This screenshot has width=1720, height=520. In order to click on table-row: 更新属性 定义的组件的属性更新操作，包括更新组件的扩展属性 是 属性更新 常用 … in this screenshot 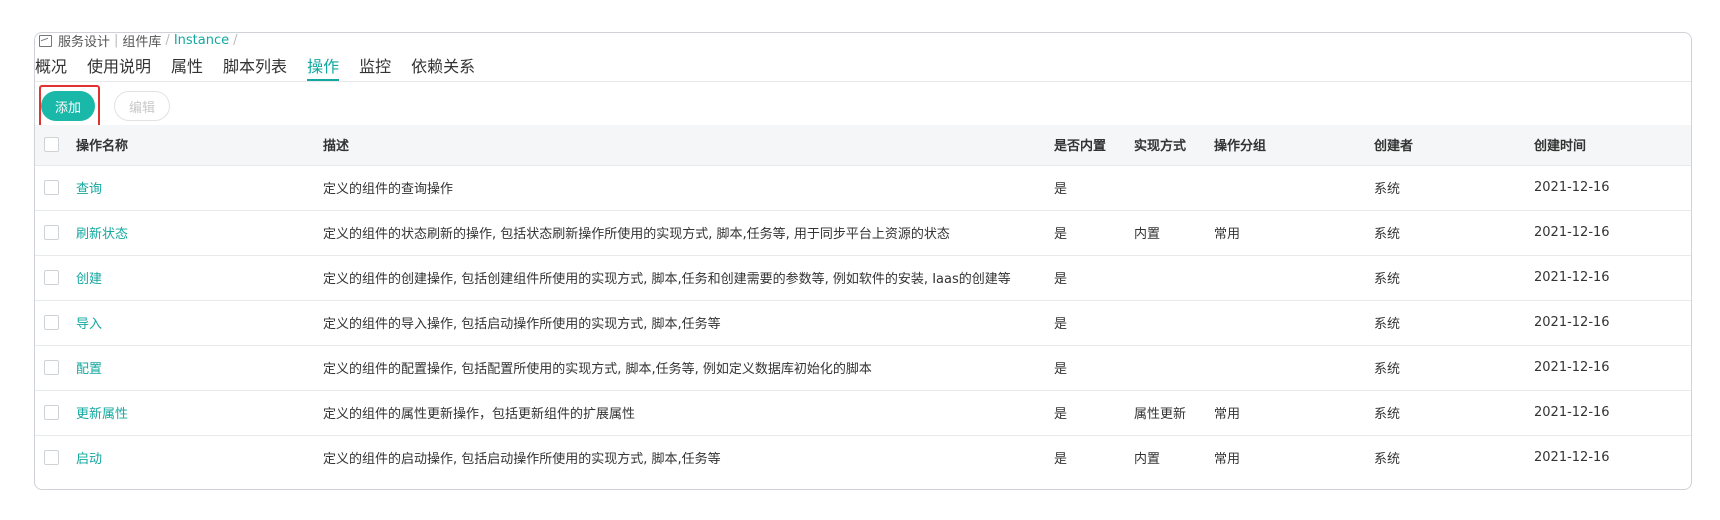, I will do `click(863, 412)`.